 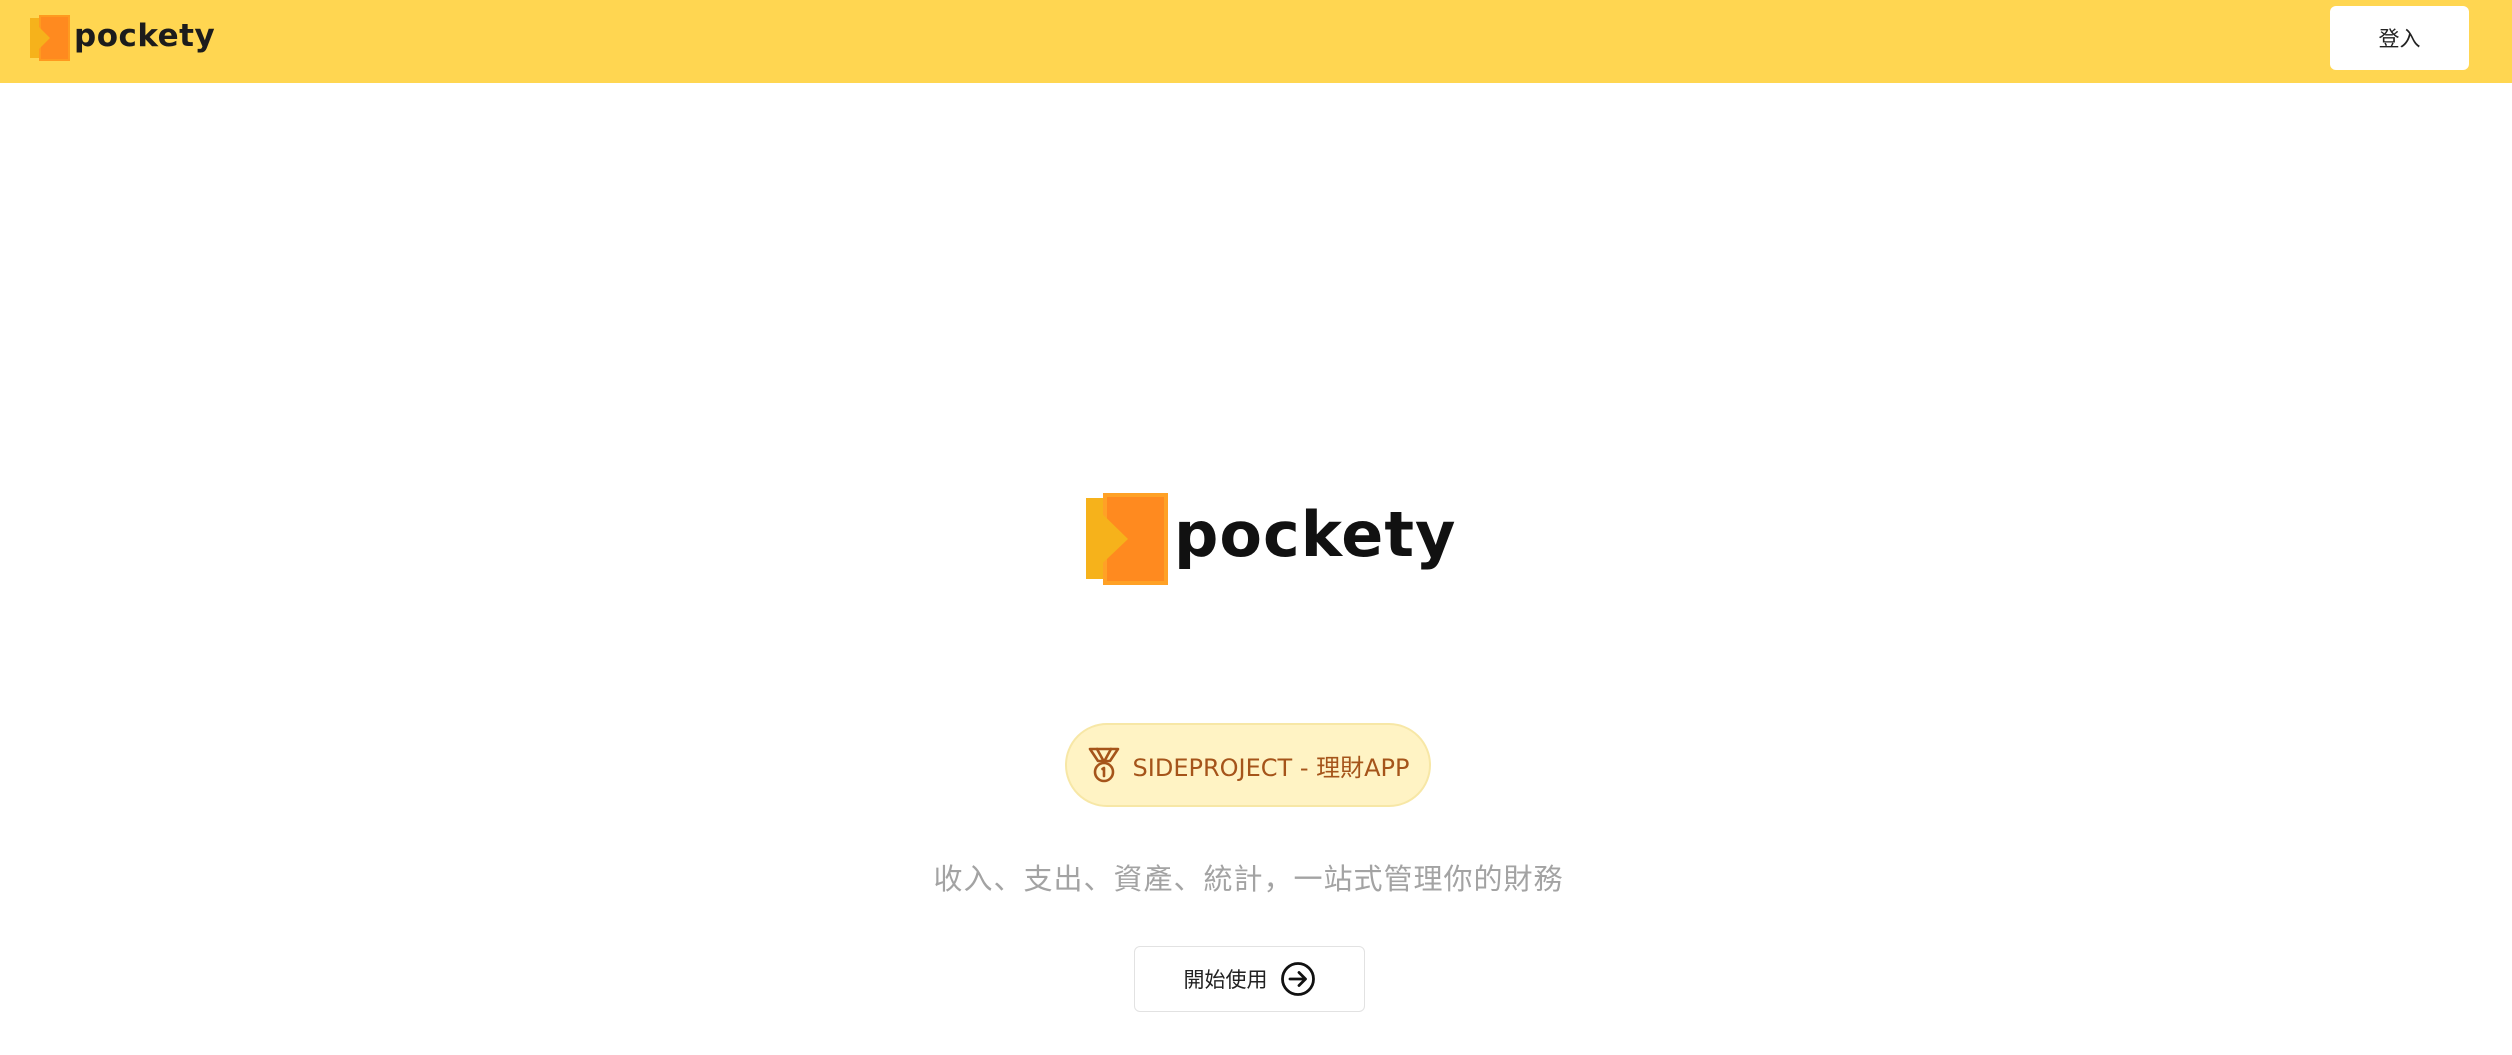 I want to click on hero-brand-name: pockety, so click(x=1315, y=534).